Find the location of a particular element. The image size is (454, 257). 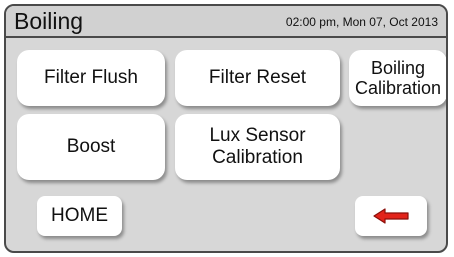

filter-flush-button: Filter Flush is located at coordinates (91, 78).